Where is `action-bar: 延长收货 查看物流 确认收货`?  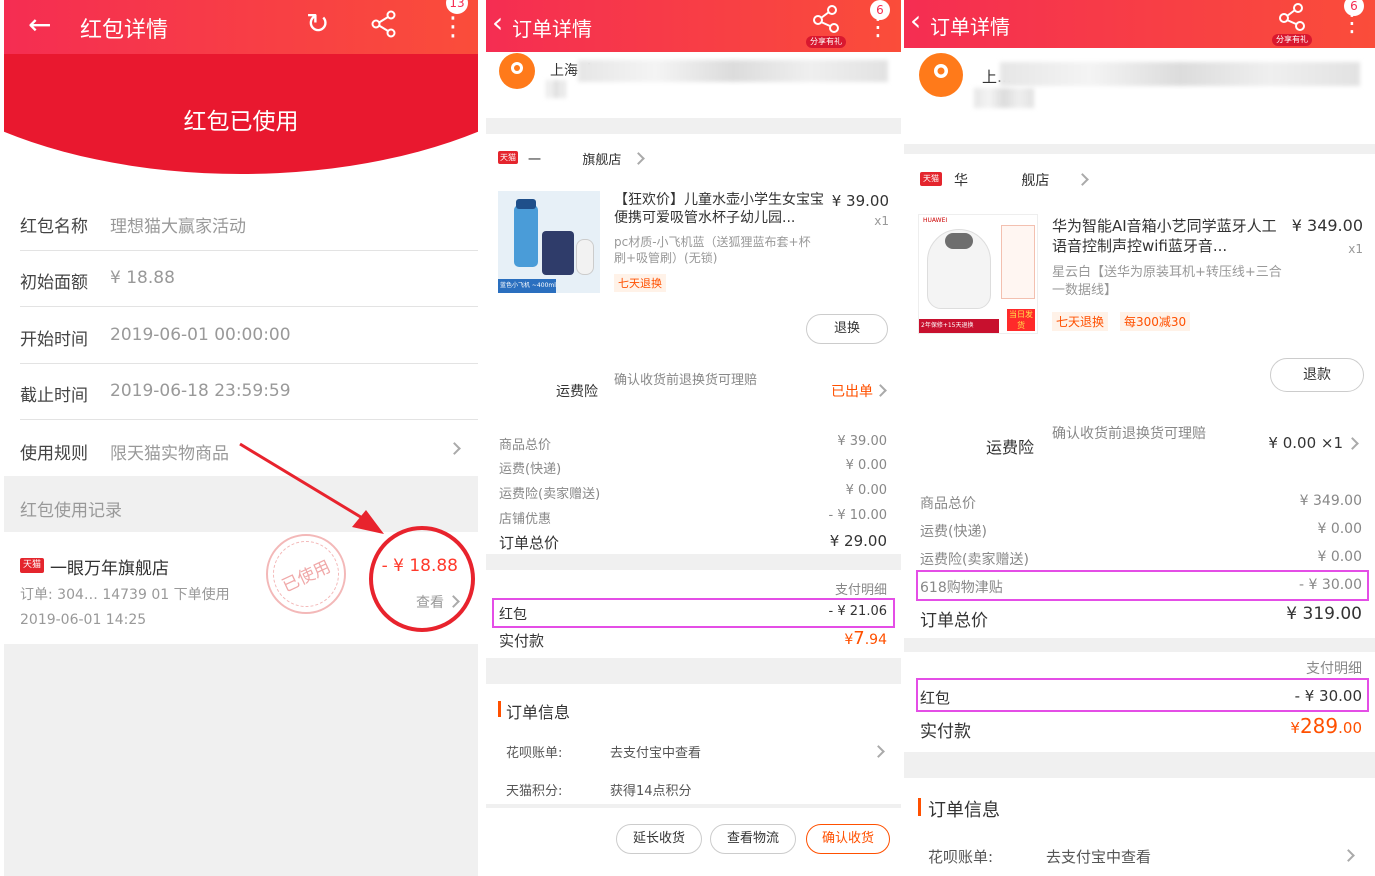
action-bar: 延长收货 查看物流 确认收货 is located at coordinates (693, 842).